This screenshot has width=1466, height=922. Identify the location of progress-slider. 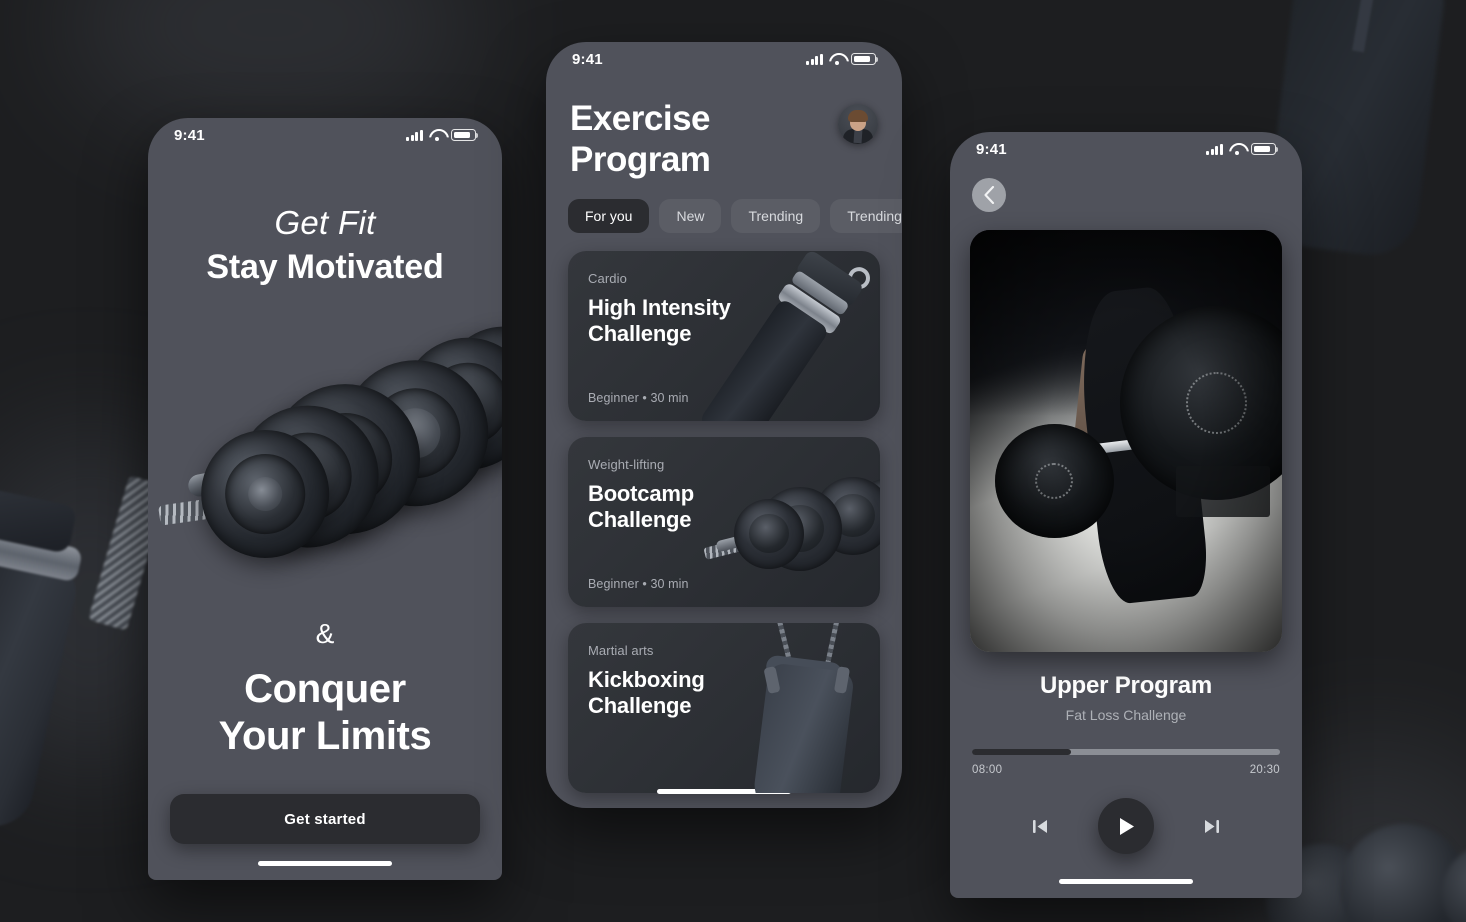
(1126, 752).